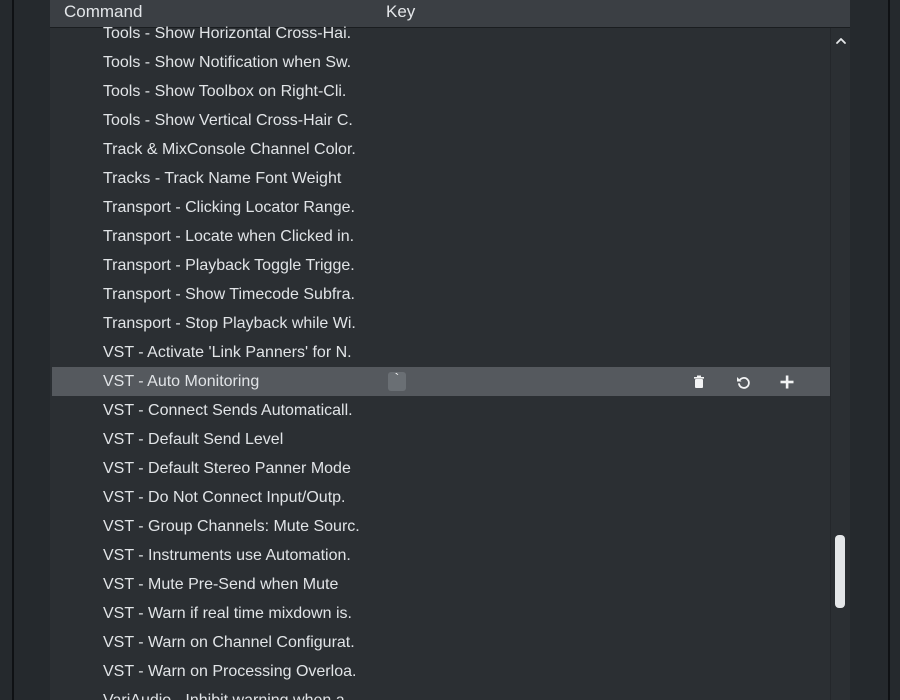  Describe the element at coordinates (840, 364) in the screenshot. I see `vertical-scrollbar` at that location.